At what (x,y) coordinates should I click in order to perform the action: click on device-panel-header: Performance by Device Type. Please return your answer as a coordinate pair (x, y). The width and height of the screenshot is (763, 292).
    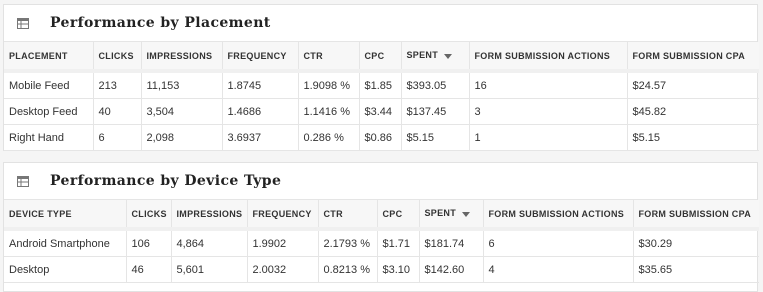
    Looking at the image, I should click on (380, 181).